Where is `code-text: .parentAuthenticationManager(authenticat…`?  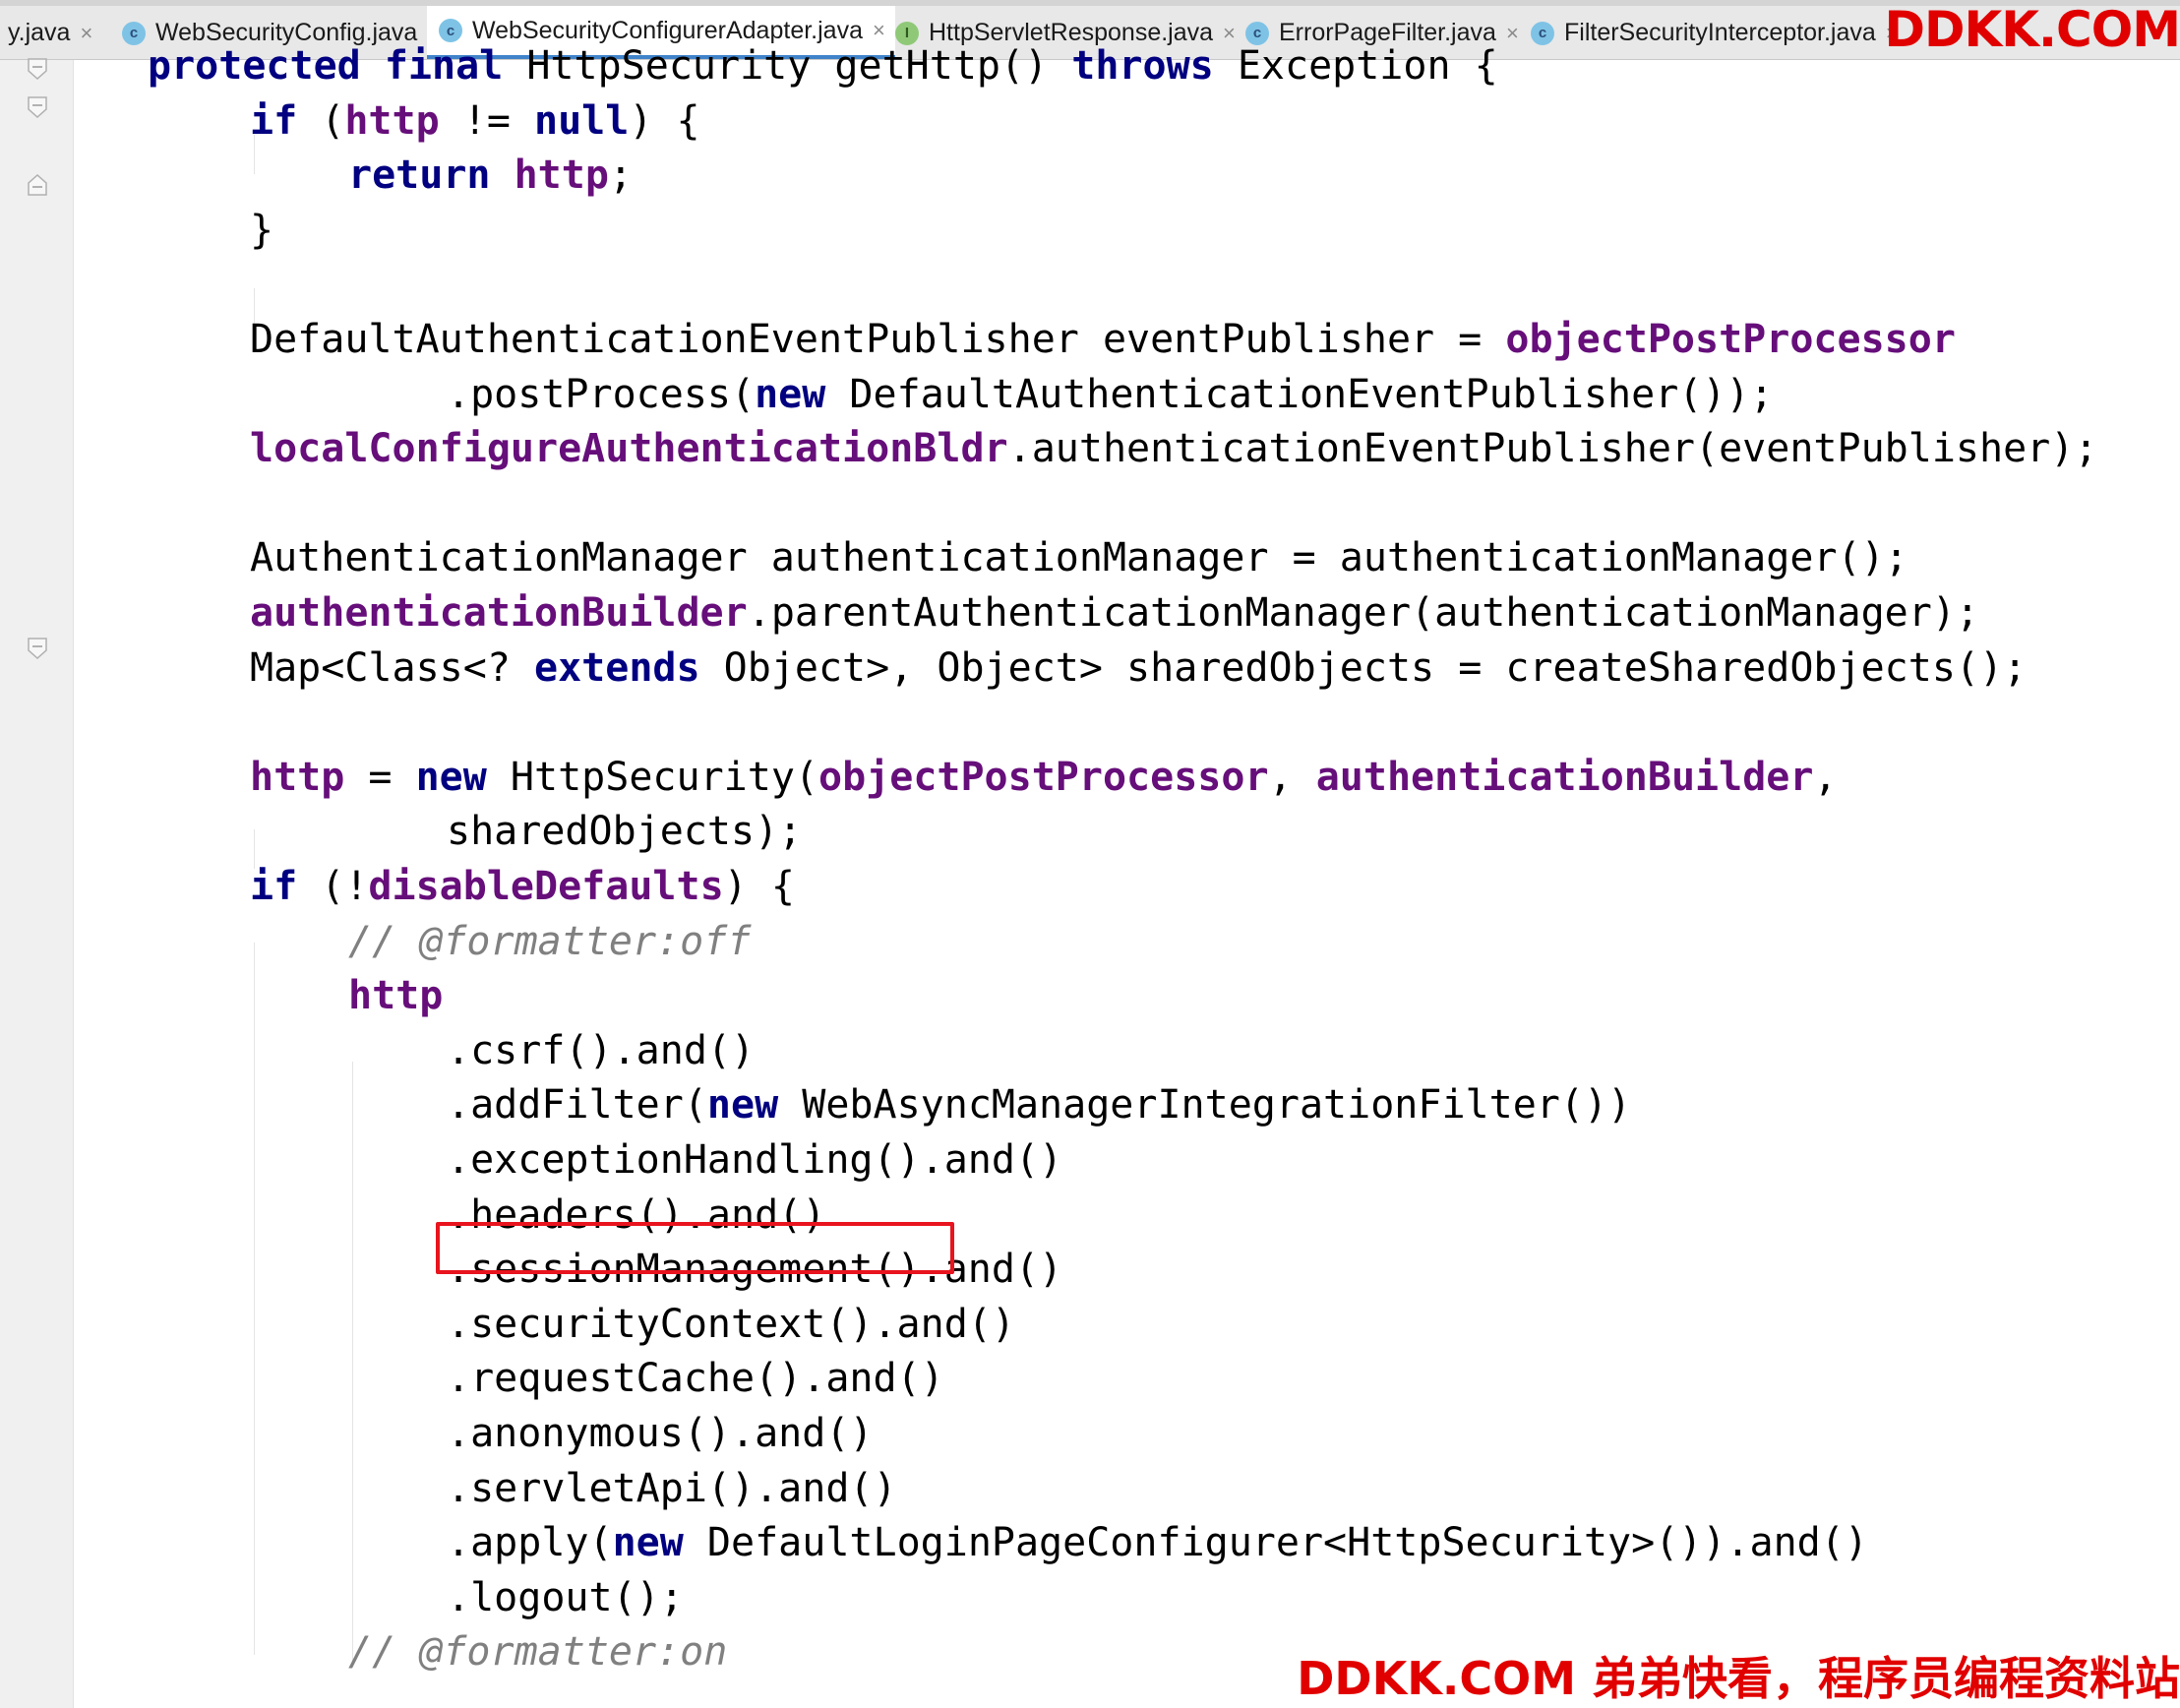
code-text: .parentAuthenticationManager(authenticat… is located at coordinates (1363, 613).